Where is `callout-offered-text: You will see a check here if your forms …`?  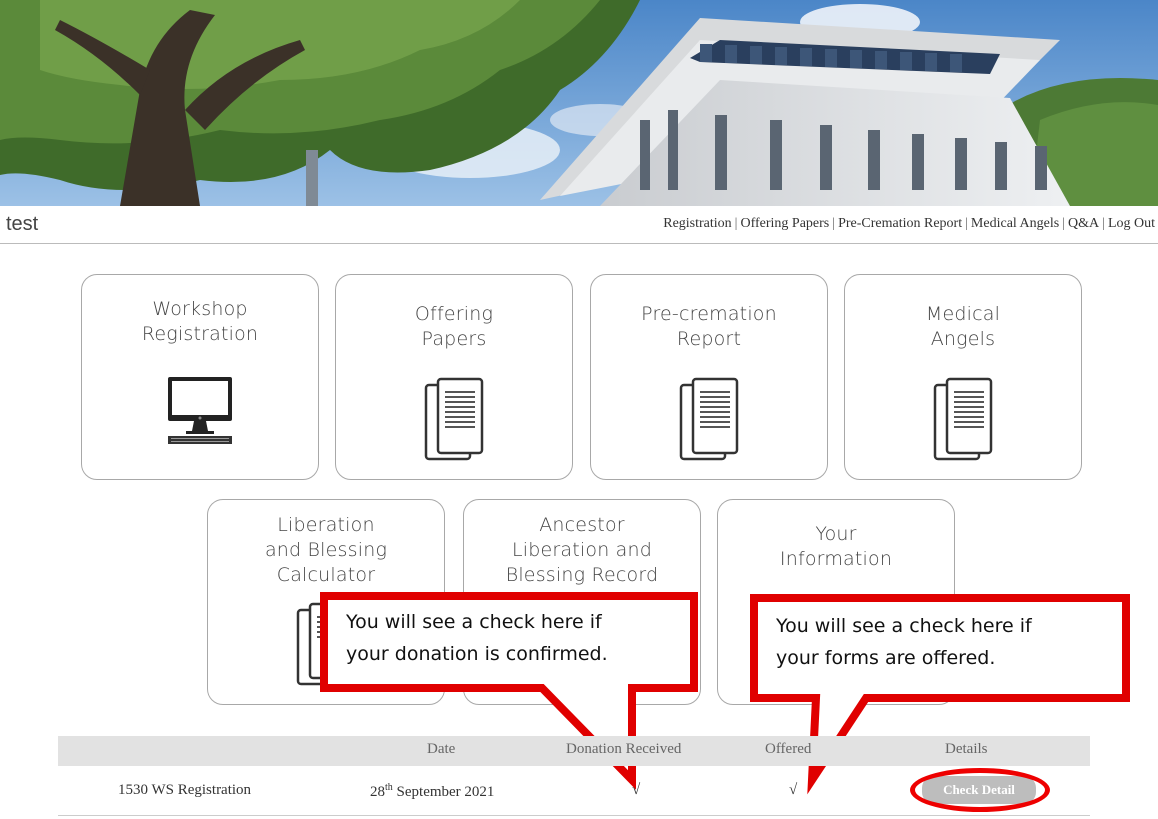
callout-offered-text: You will see a check here if your forms … is located at coordinates (904, 642).